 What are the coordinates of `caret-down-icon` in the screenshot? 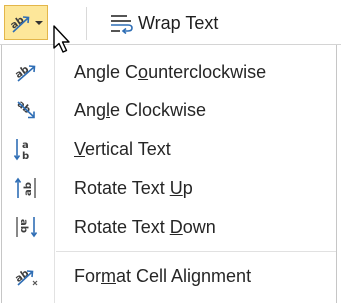 It's located at (39, 23).